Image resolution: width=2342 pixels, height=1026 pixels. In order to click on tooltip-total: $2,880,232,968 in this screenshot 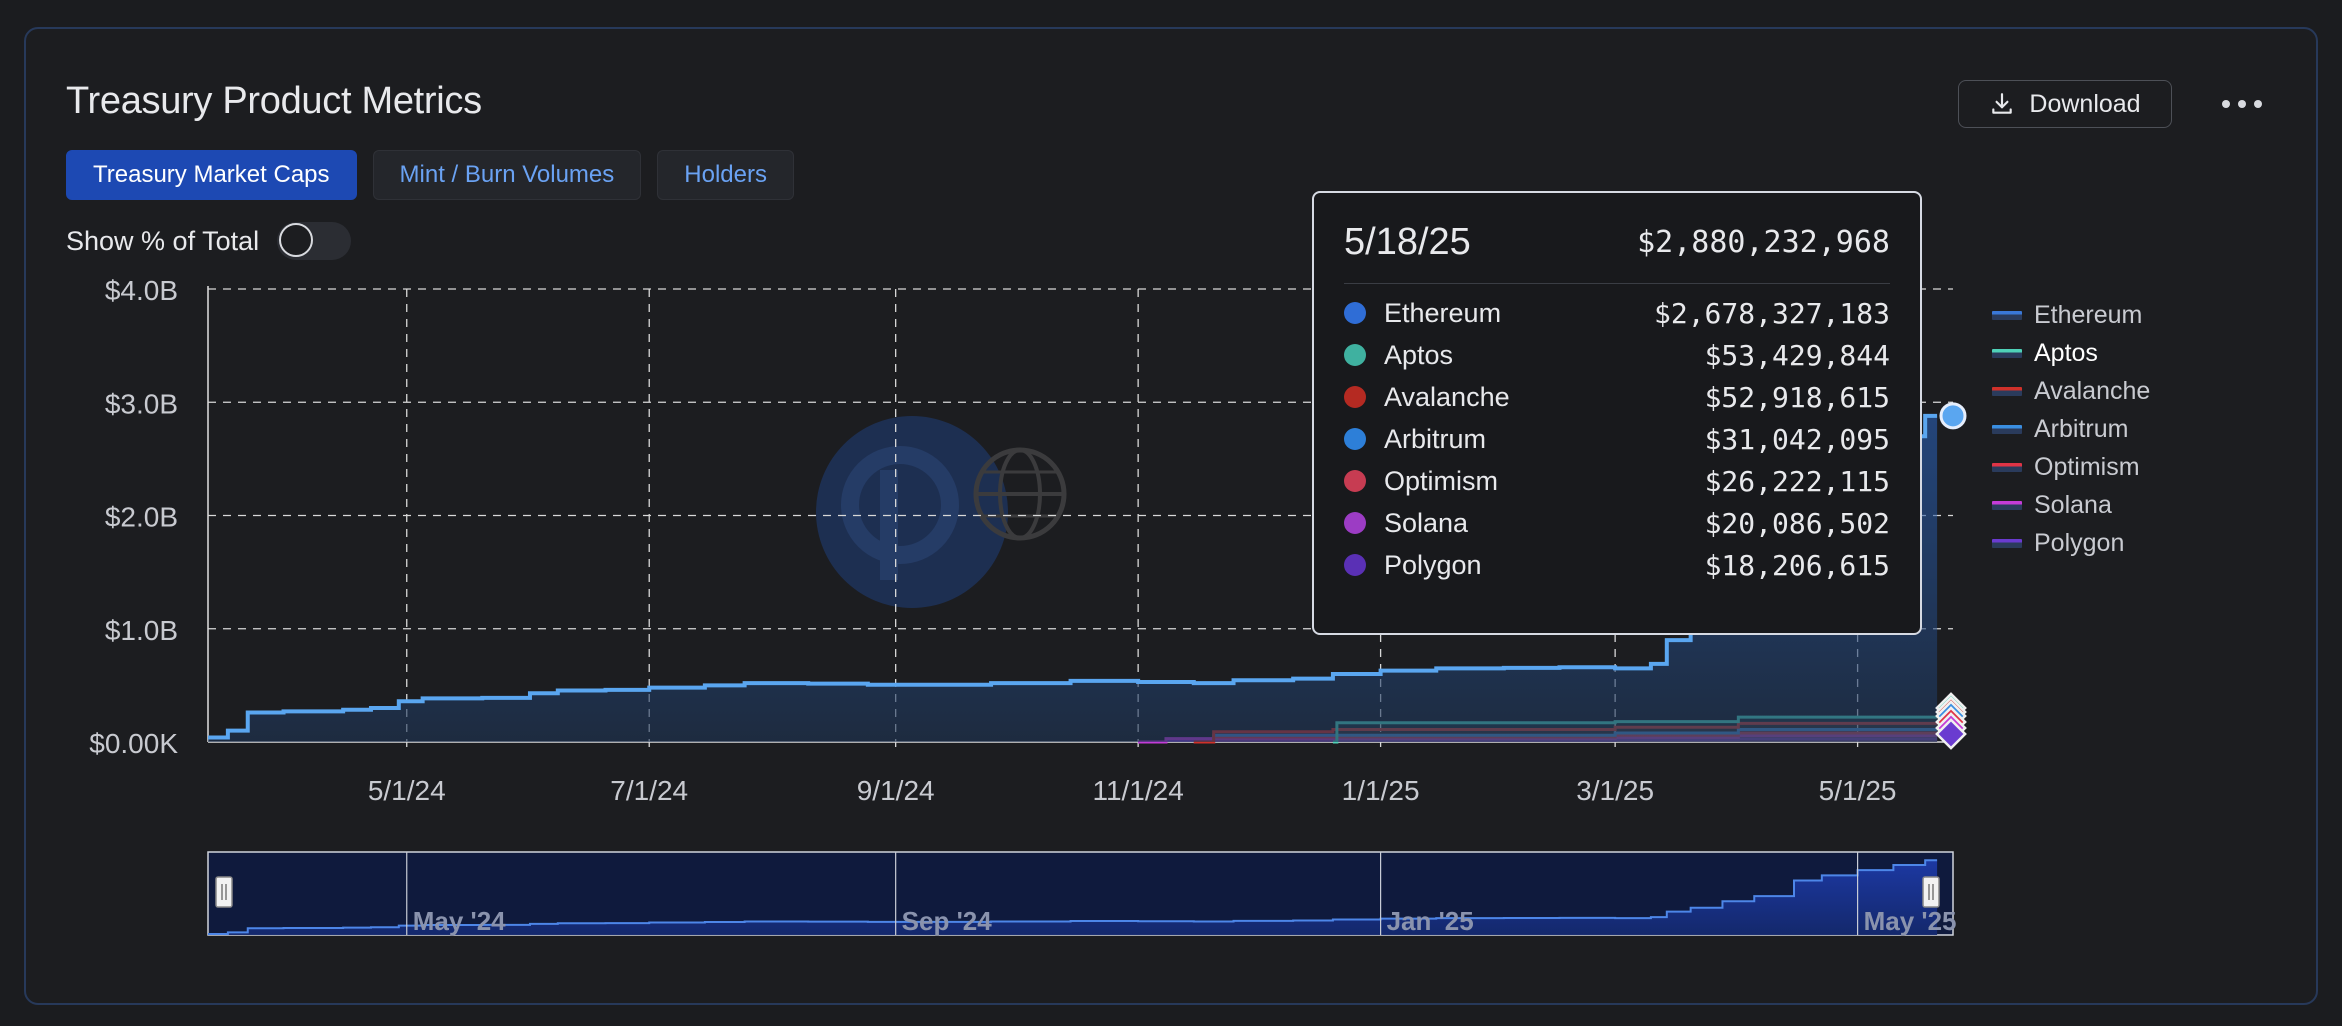, I will do `click(1763, 242)`.